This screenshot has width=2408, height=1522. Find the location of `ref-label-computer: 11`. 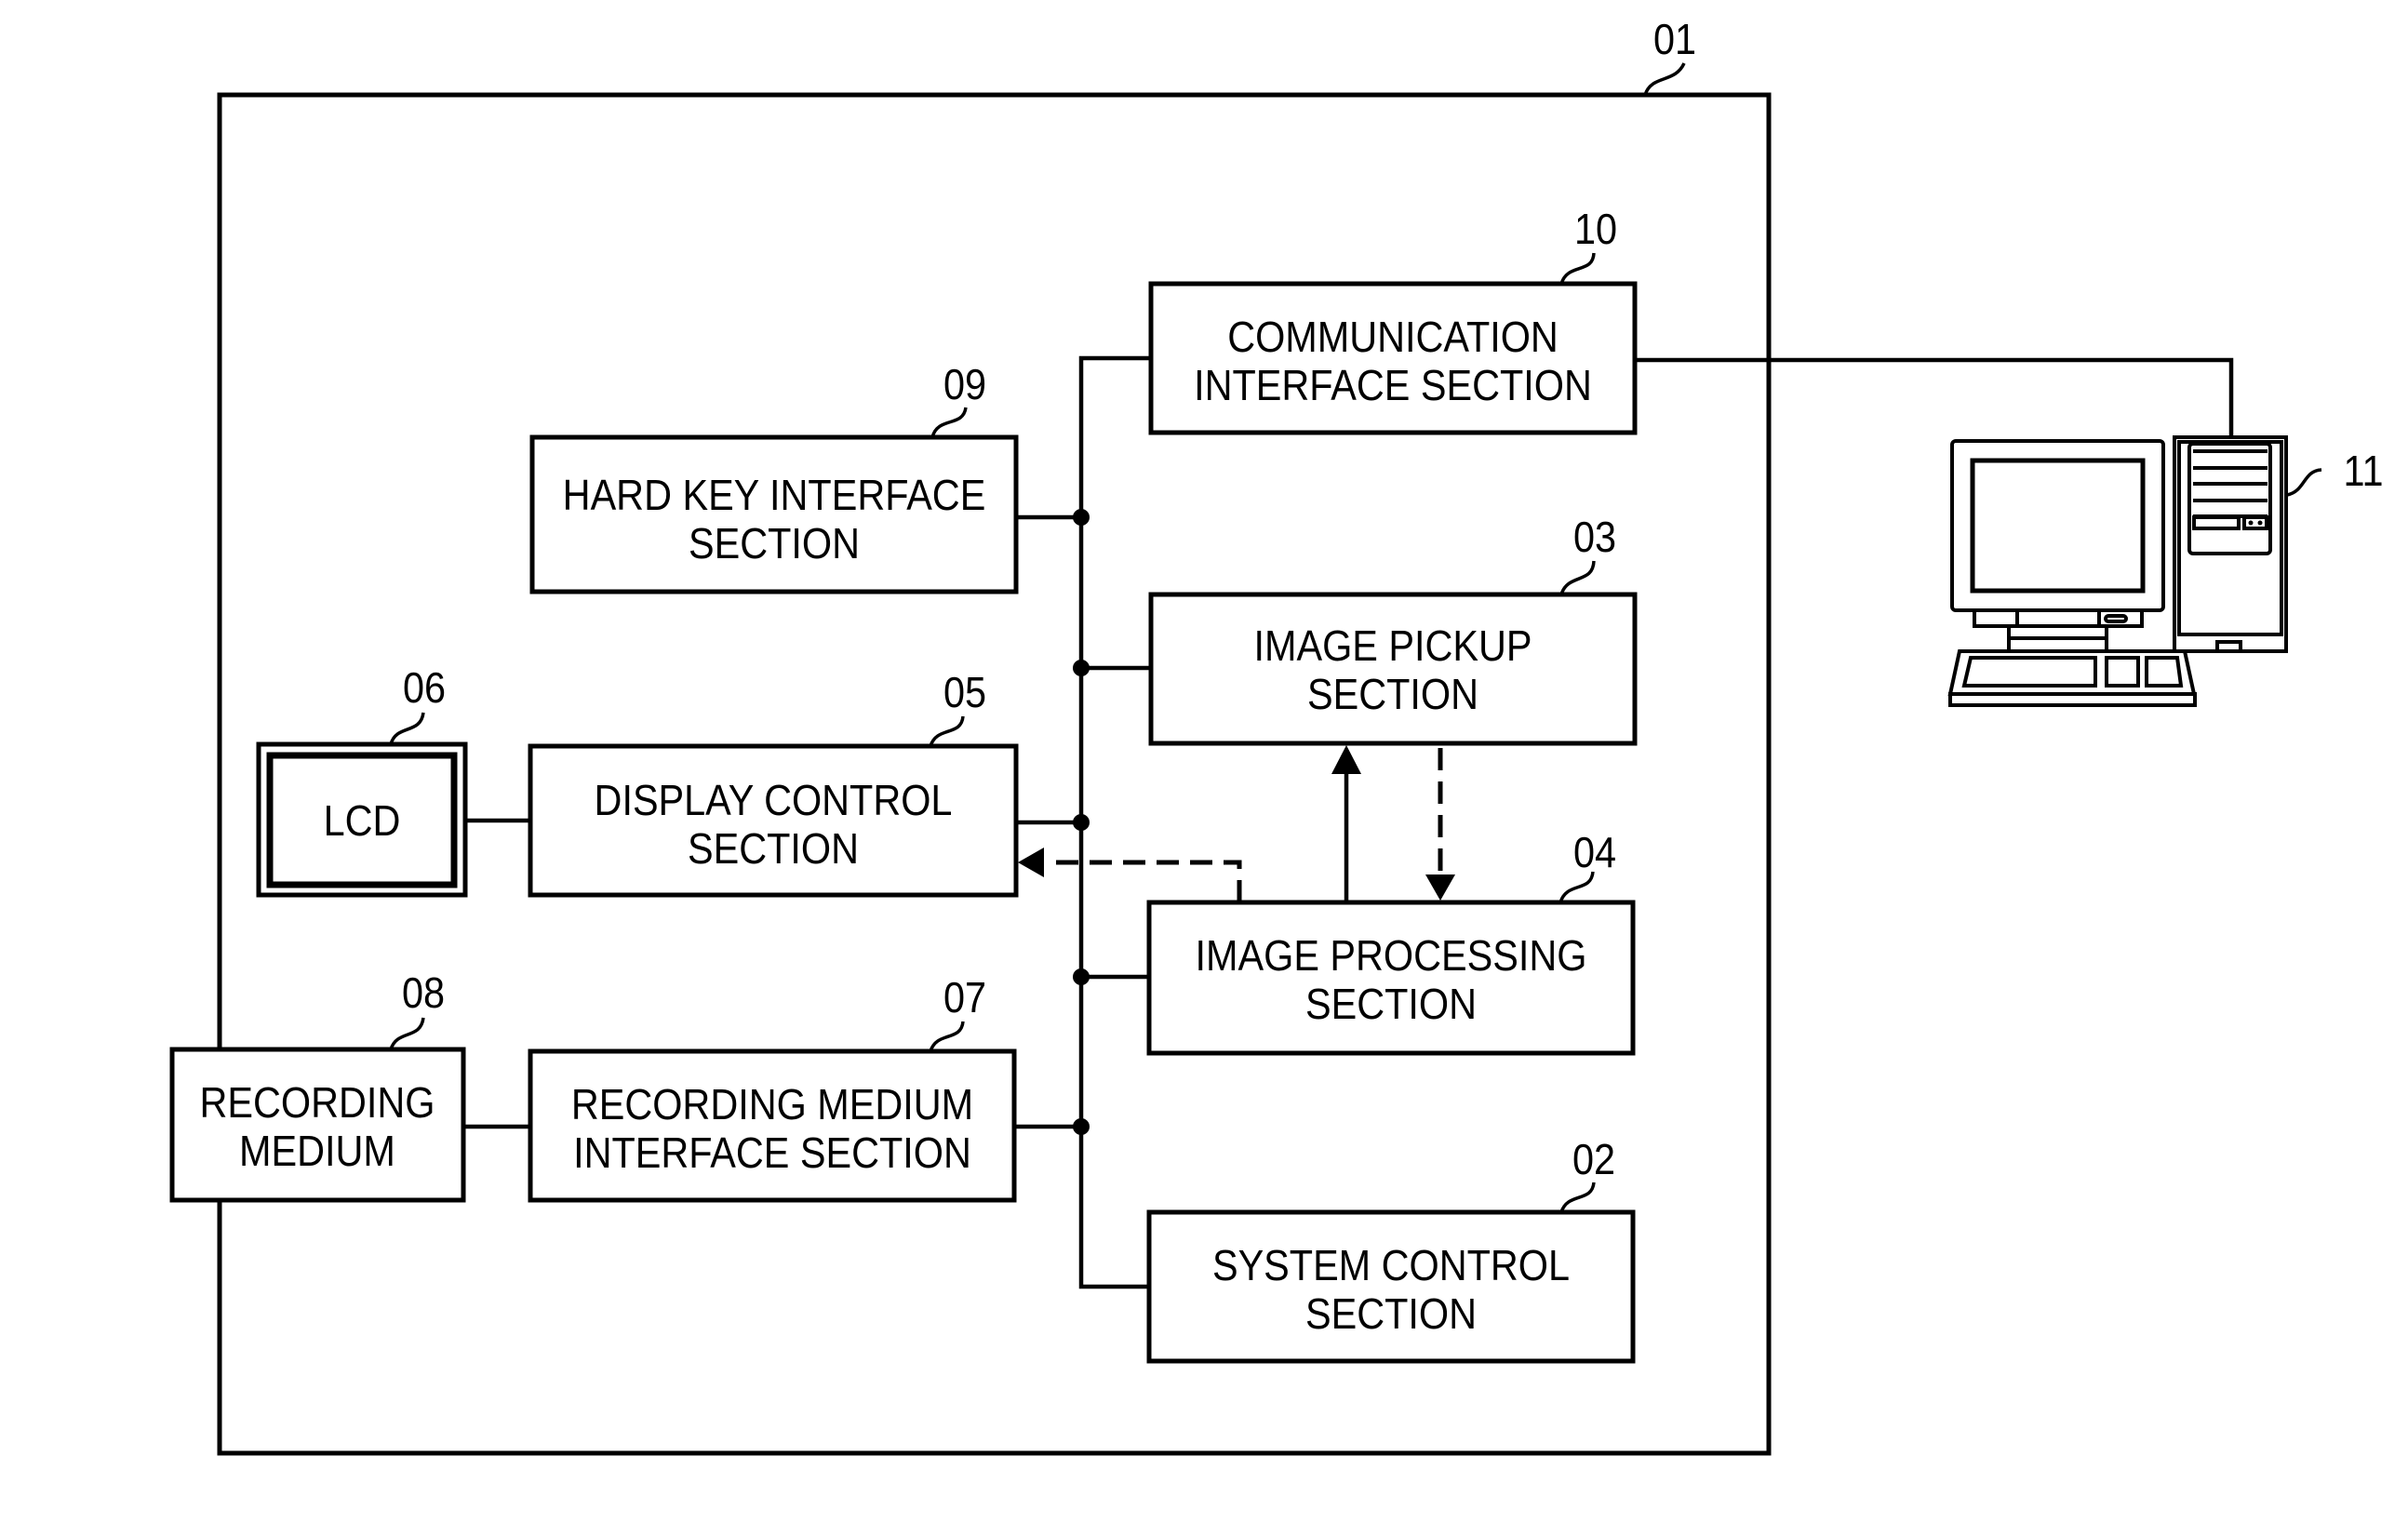

ref-label-computer: 11 is located at coordinates (2364, 471).